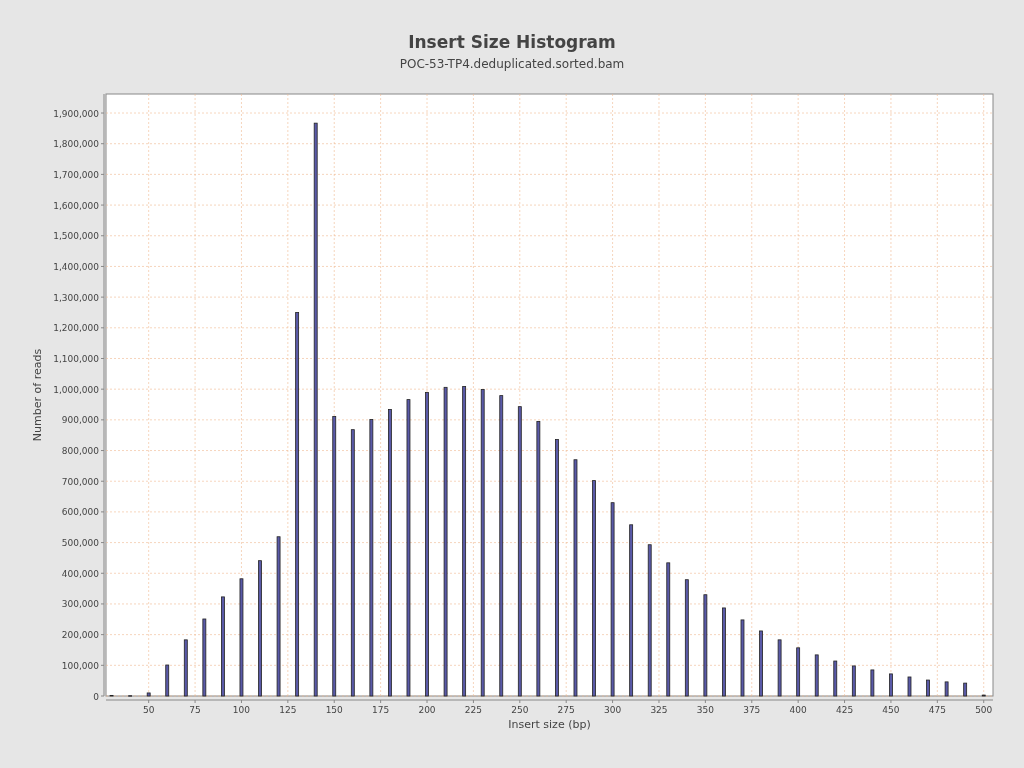  I want to click on x-axis-label: Insert size (bp), so click(549, 724).